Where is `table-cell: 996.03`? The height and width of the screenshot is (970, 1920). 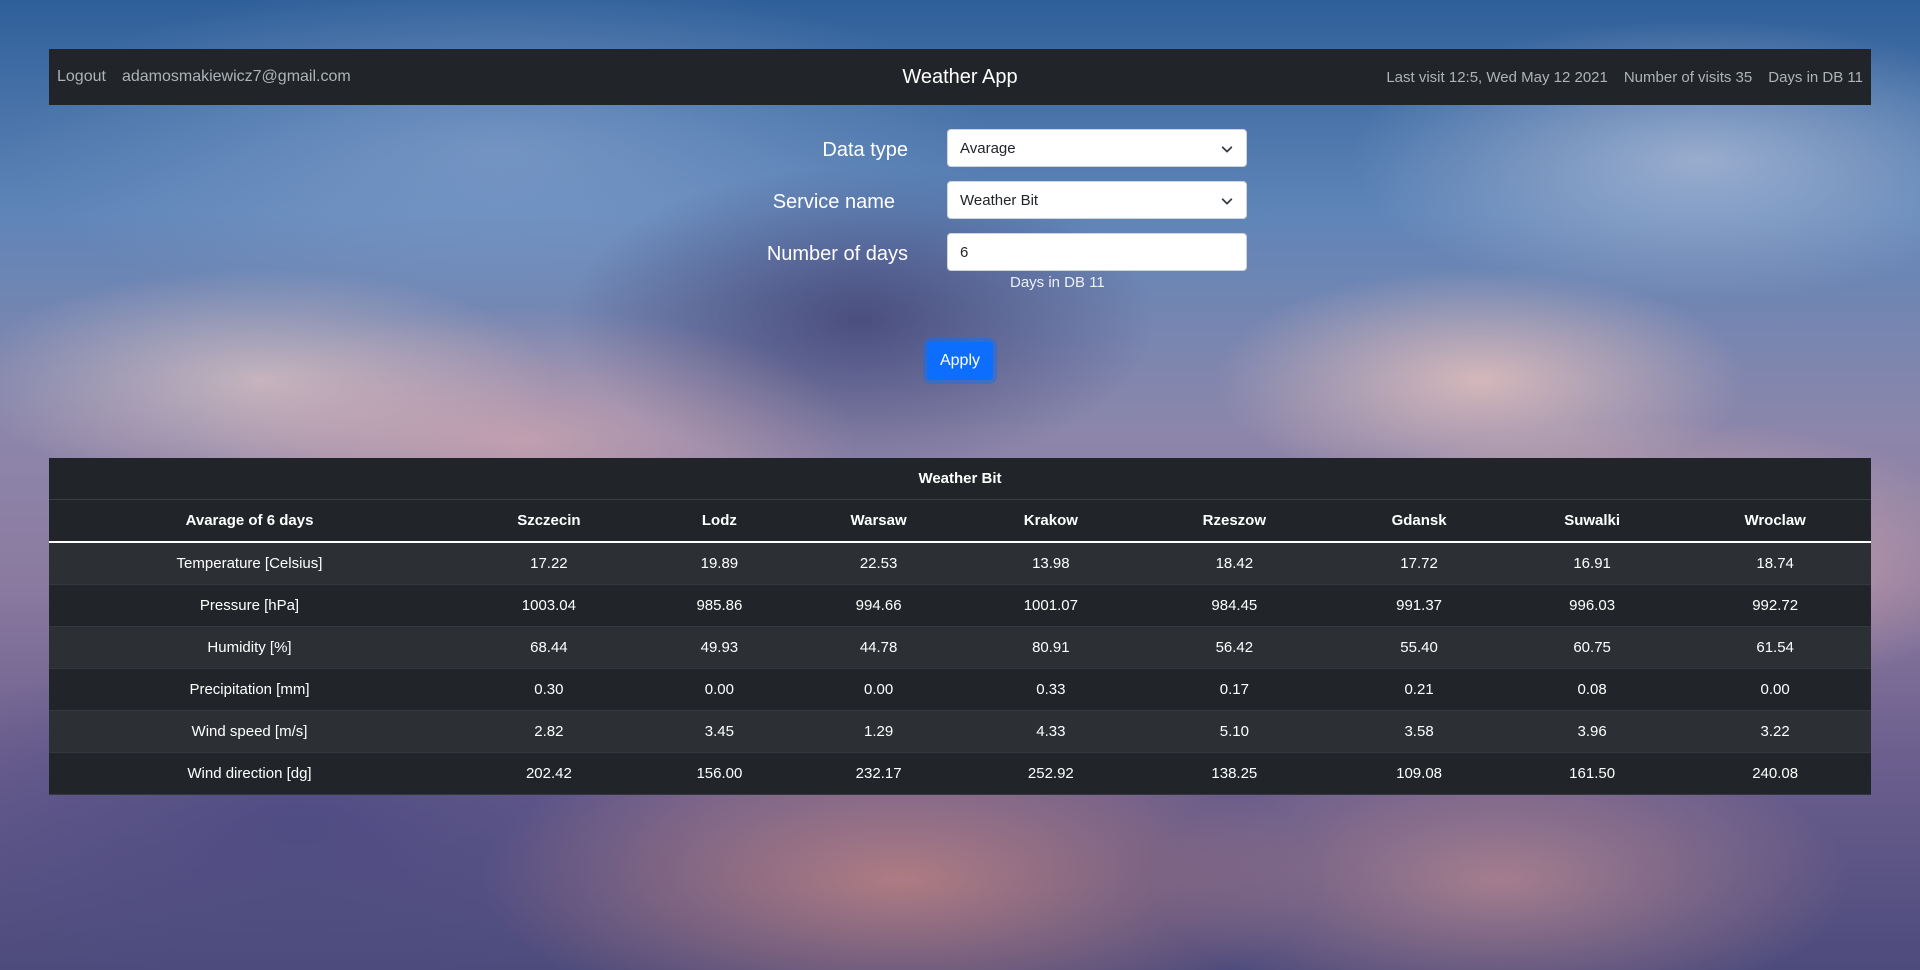 table-cell: 996.03 is located at coordinates (1592, 605).